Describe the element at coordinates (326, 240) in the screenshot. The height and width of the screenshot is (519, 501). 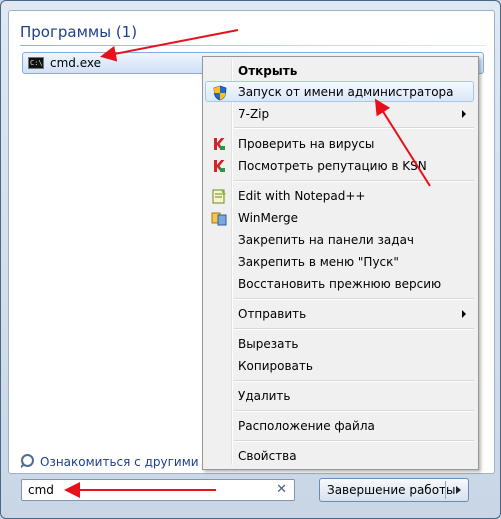
I see `menu-item-label: Закрепить на панели задач` at that location.